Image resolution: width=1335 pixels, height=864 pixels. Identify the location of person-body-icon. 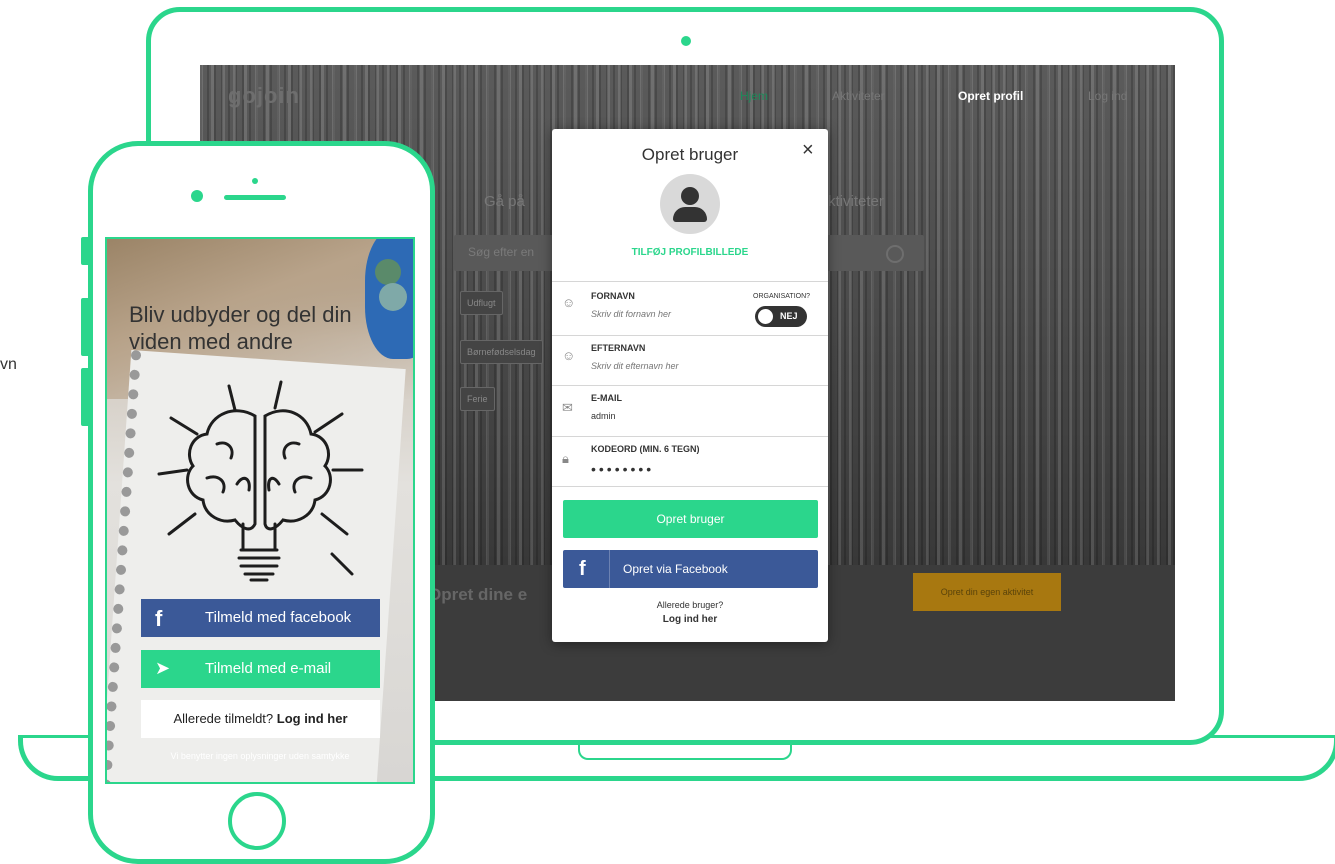
(690, 214).